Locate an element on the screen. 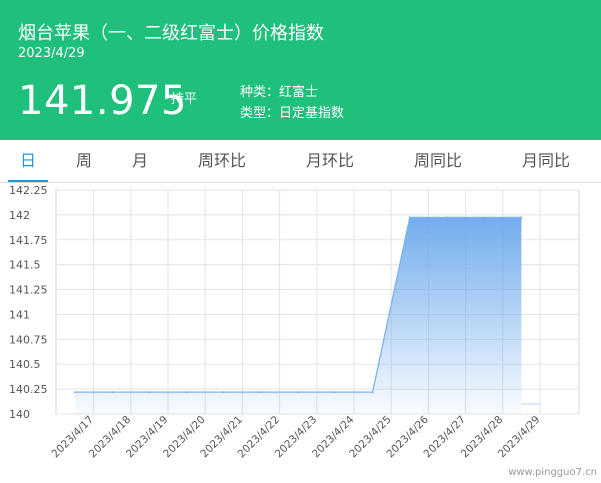 Image resolution: width=601 pixels, height=483 pixels. y-tick-label: 142 is located at coordinates (19, 215).